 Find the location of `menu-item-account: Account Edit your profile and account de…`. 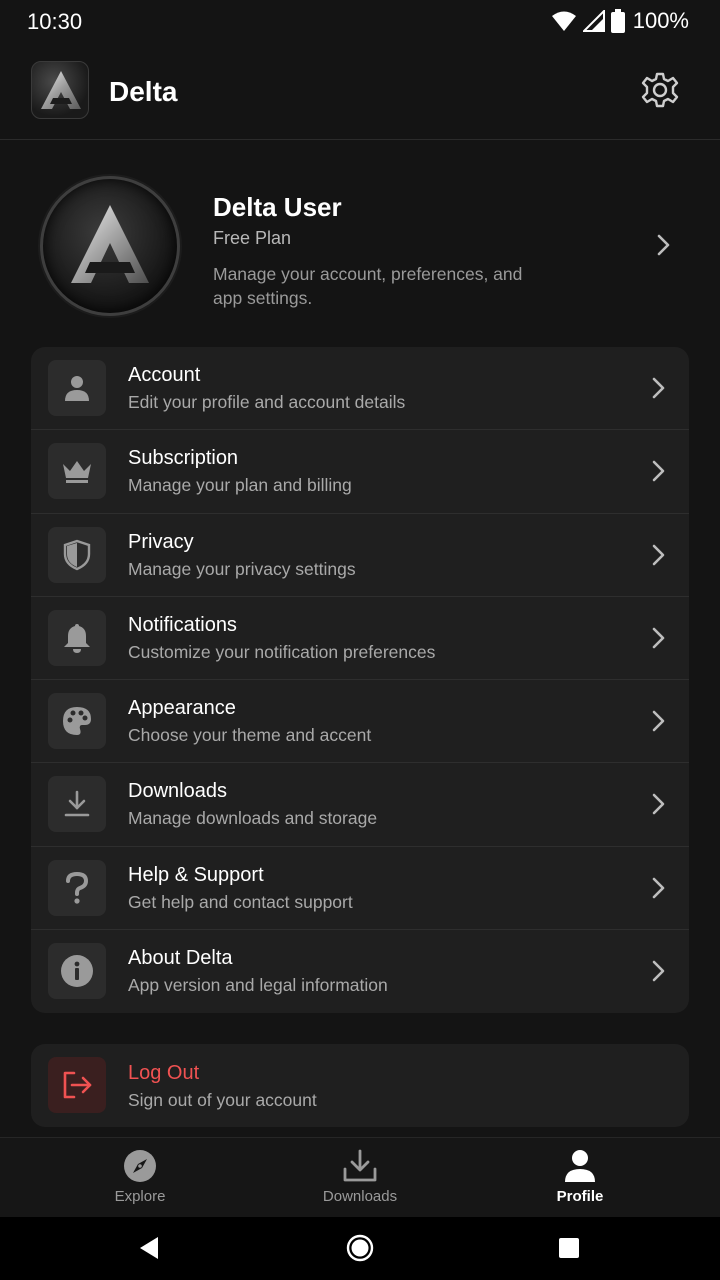

menu-item-account: Account Edit your profile and account de… is located at coordinates (360, 389).